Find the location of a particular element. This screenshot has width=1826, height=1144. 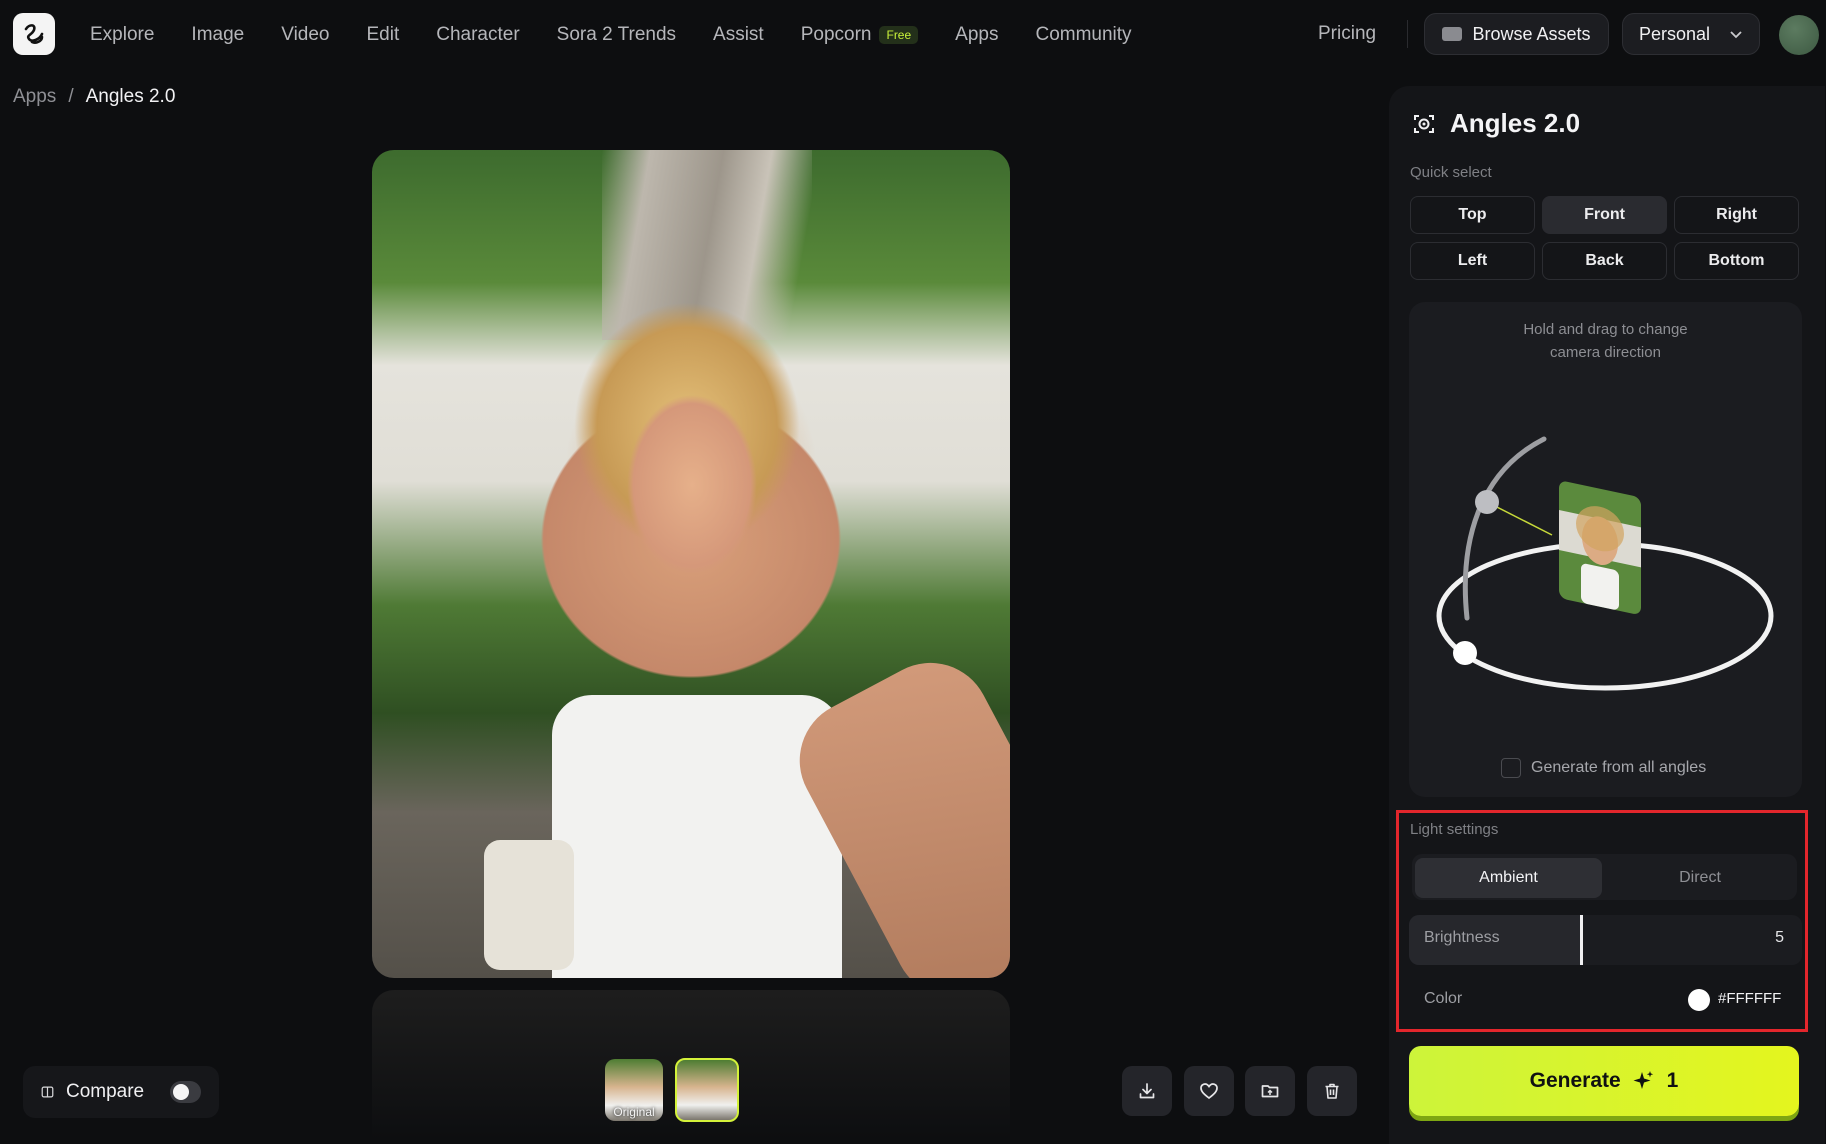

compare-control: Compare is located at coordinates (121, 1092).